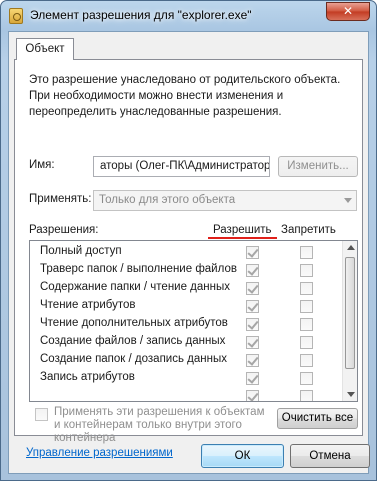 The height and width of the screenshot is (481, 377). I want to click on apply-to-value: Только для этого объекта, so click(167, 200).